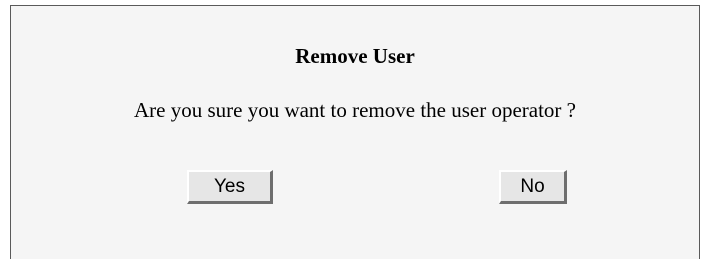  I want to click on dialog-title: Remove User, so click(355, 56).